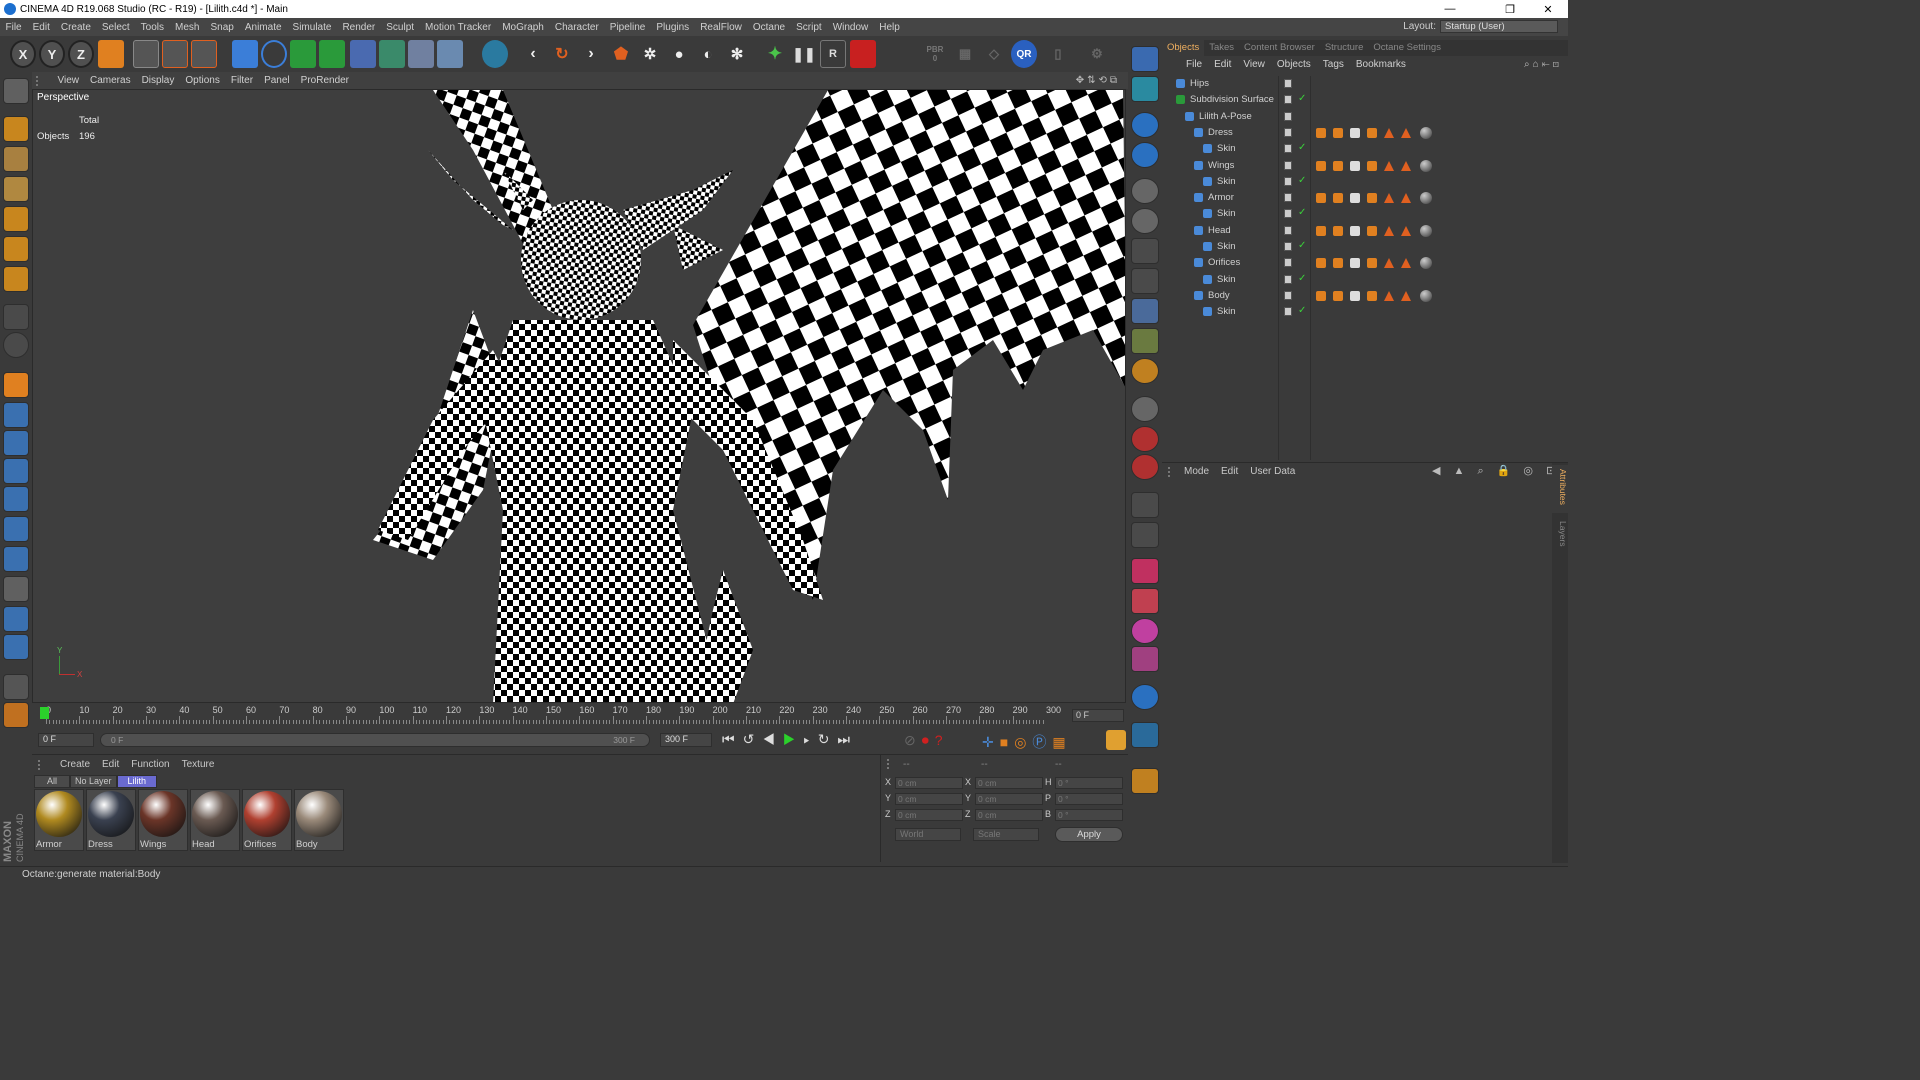 The width and height of the screenshot is (1920, 1080). I want to click on menu-snap: Snap, so click(222, 27).